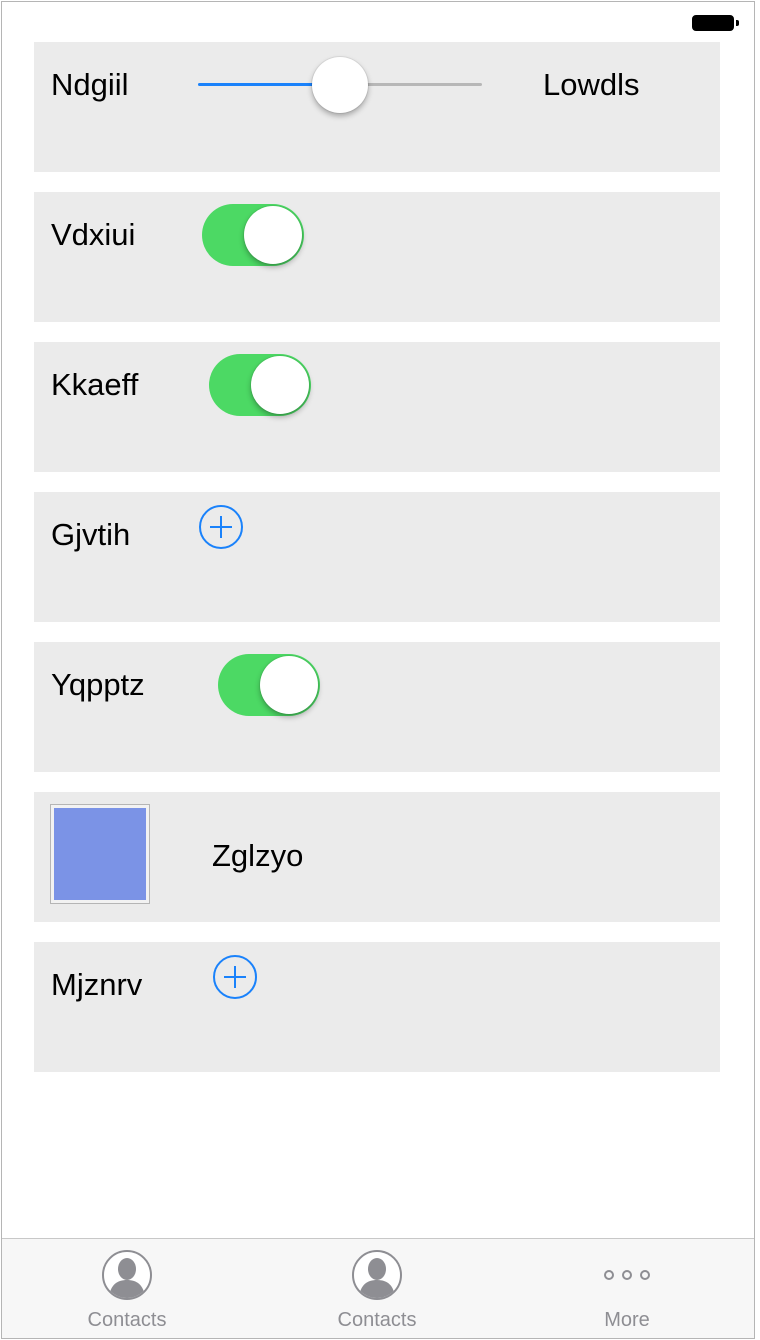 The height and width of the screenshot is (1340, 760). What do you see at coordinates (90, 84) in the screenshot?
I see `slider-row-label: Ndgiil` at bounding box center [90, 84].